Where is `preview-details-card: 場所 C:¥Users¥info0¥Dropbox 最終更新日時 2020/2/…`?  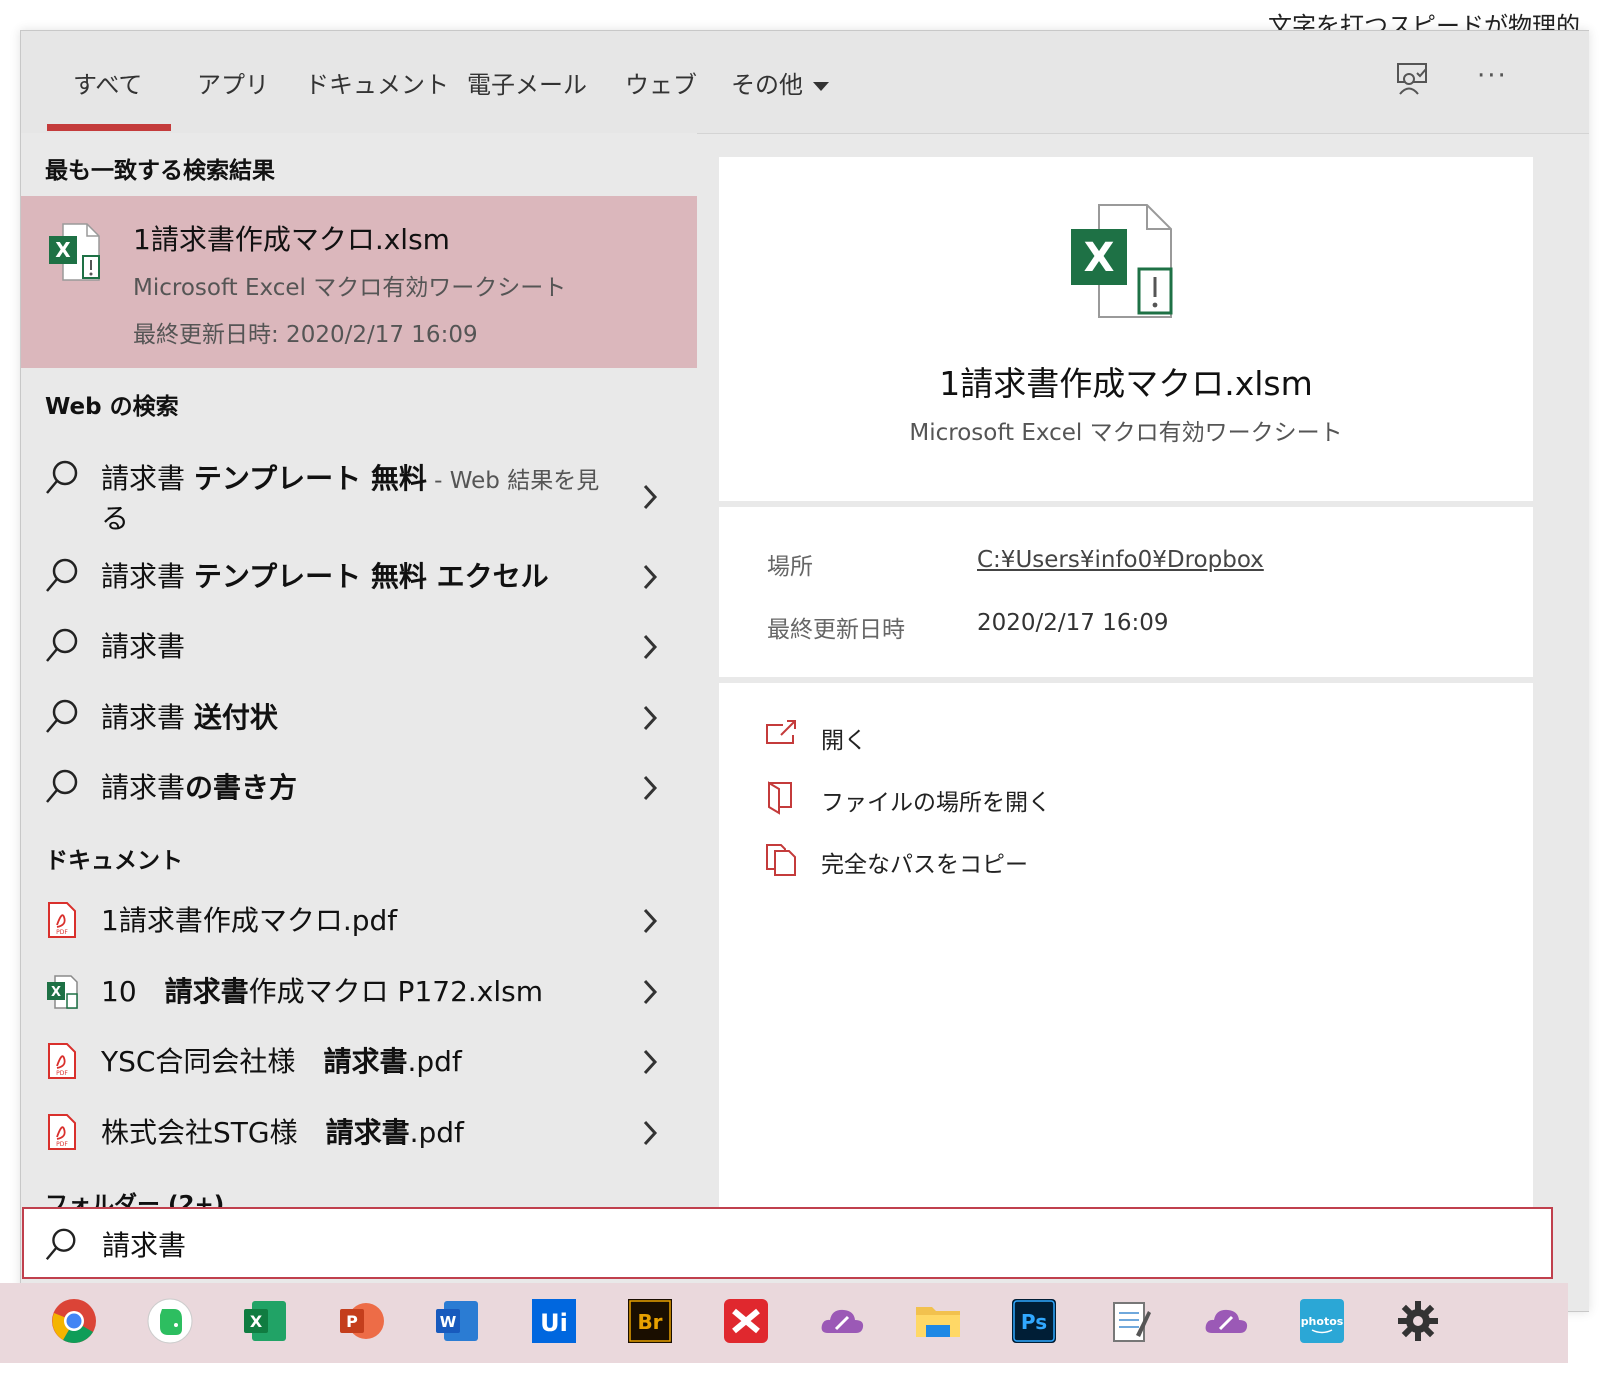 preview-details-card: 場所 C:¥Users¥info0¥Dropbox 最終更新日時 2020/2/… is located at coordinates (1126, 592).